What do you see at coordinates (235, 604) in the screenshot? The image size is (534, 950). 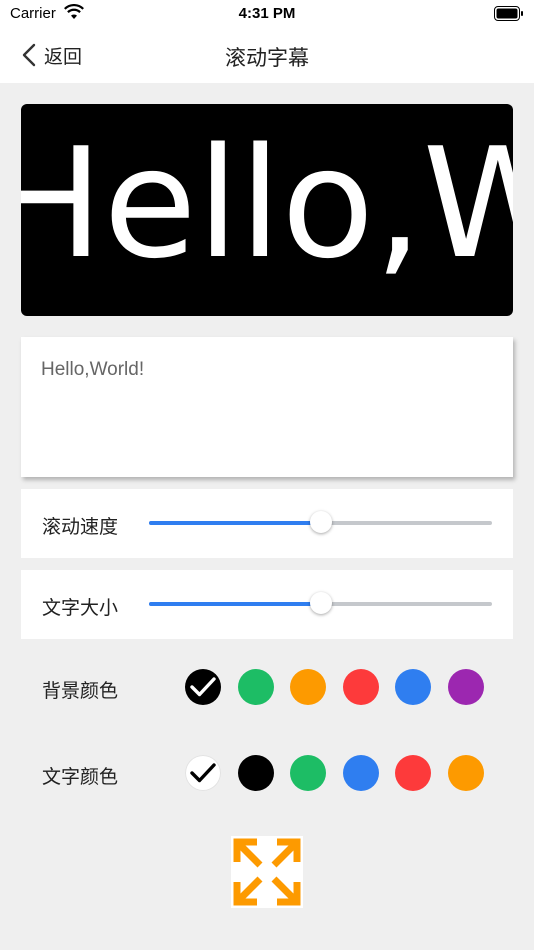 I see `font-size-slider-fill` at bounding box center [235, 604].